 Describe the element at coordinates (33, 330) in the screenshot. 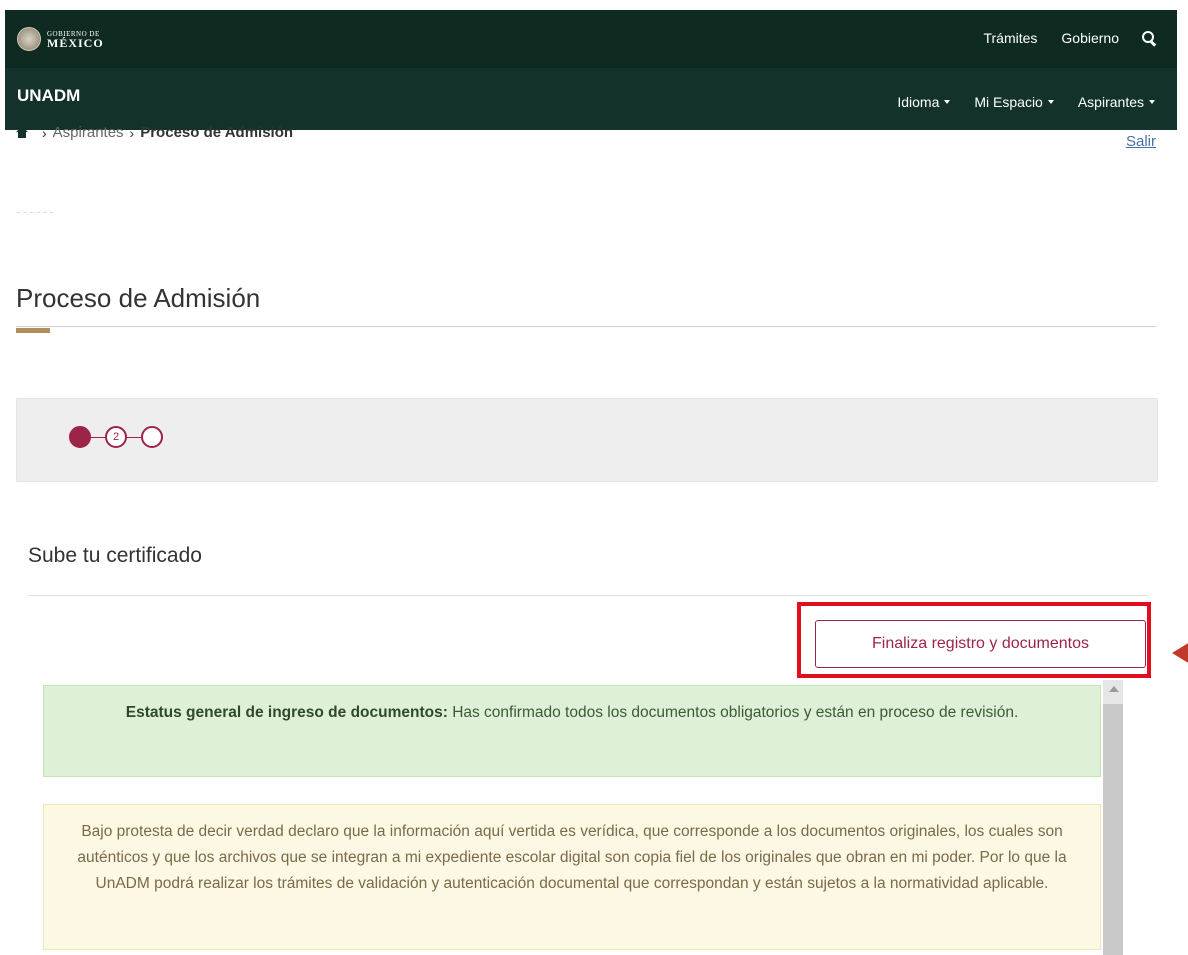

I see `title-accent-bar` at that location.